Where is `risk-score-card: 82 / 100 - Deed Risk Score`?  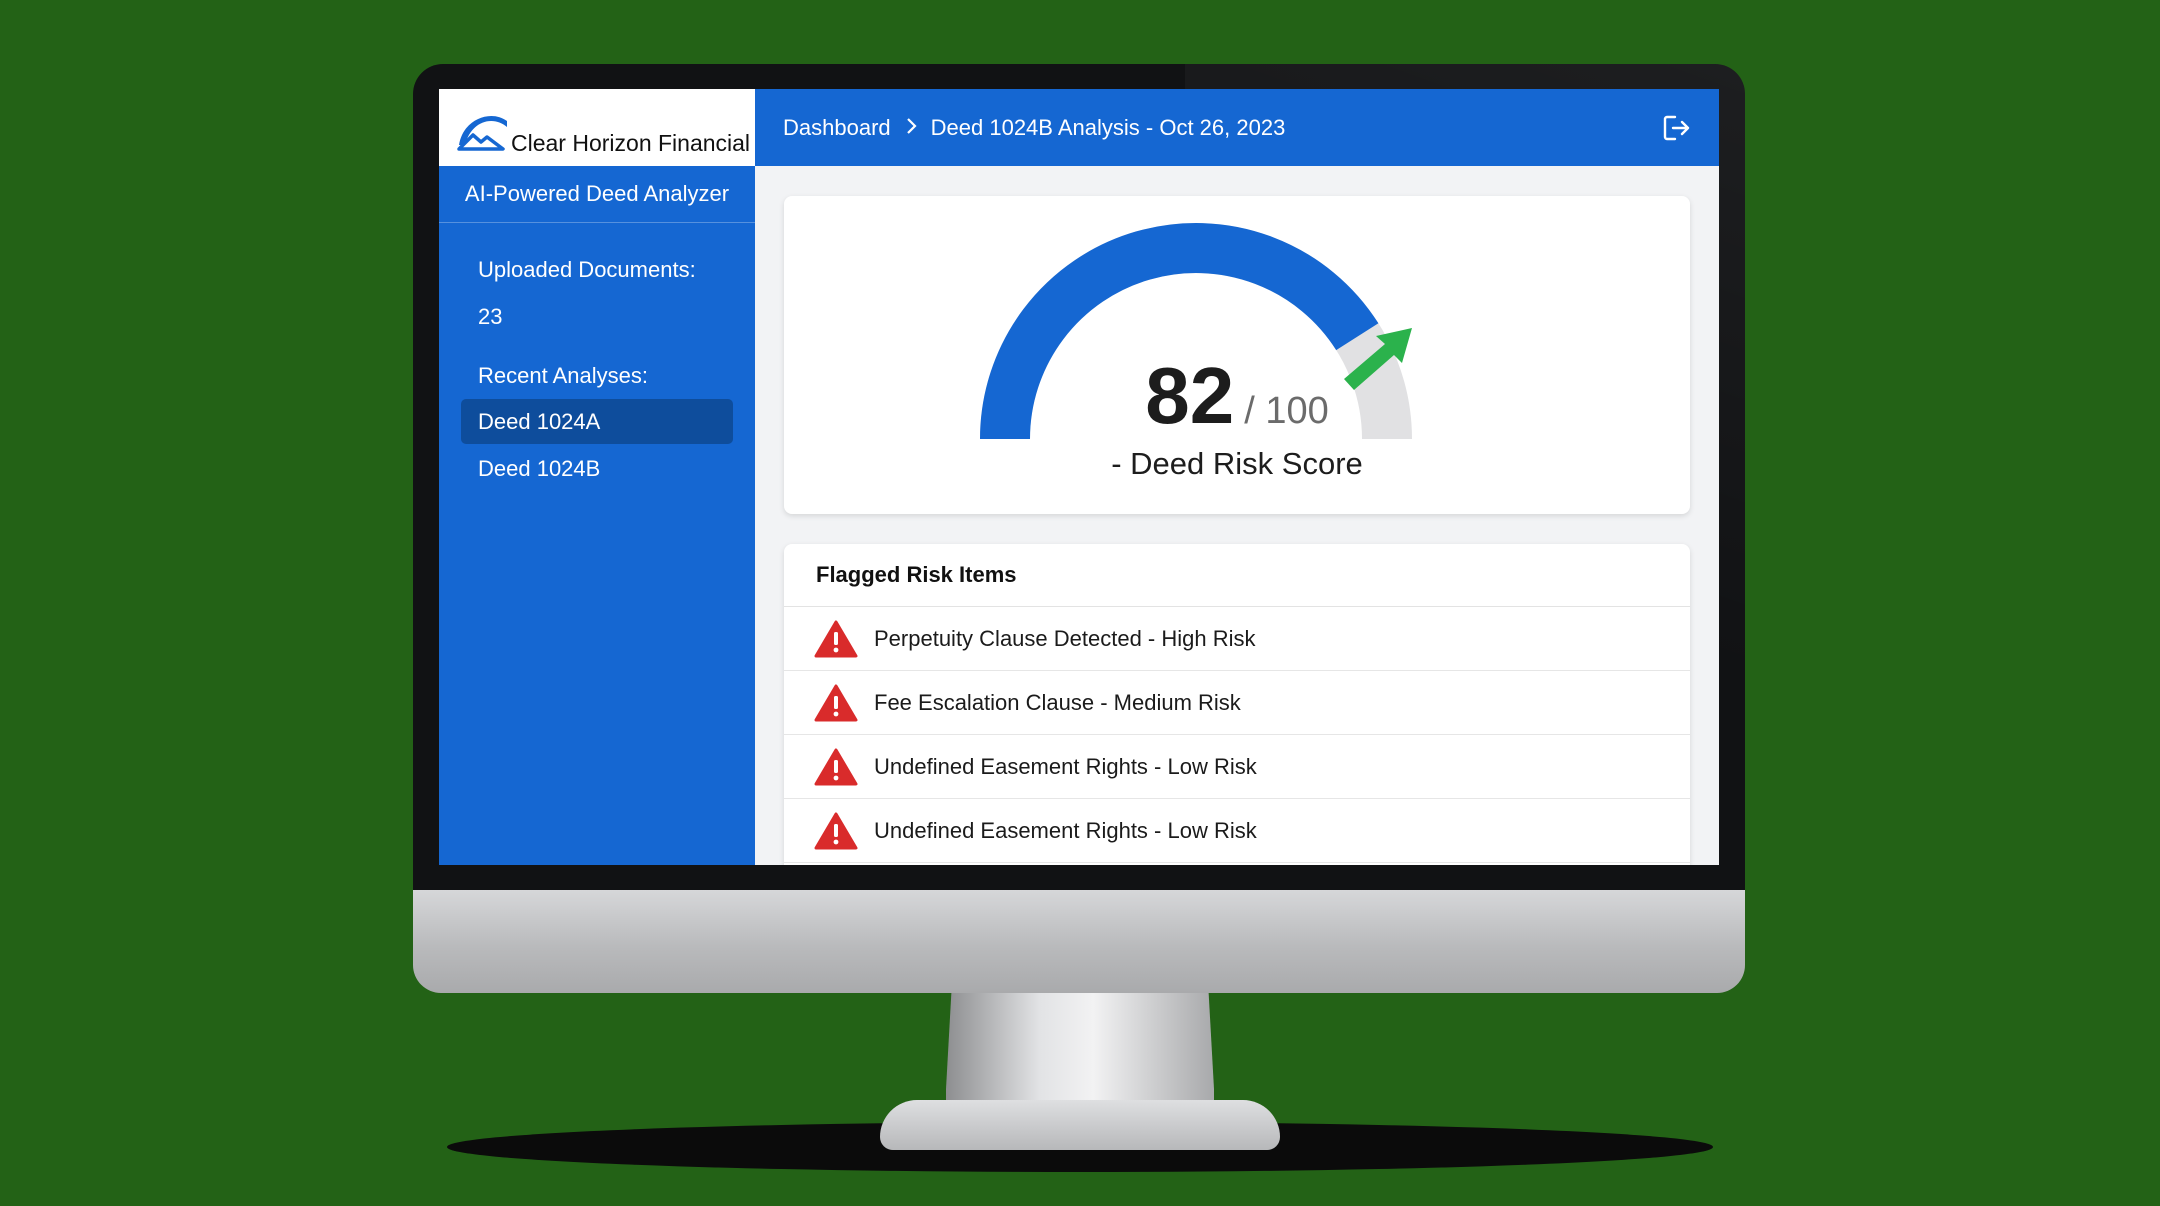 risk-score-card: 82 / 100 - Deed Risk Score is located at coordinates (1237, 355).